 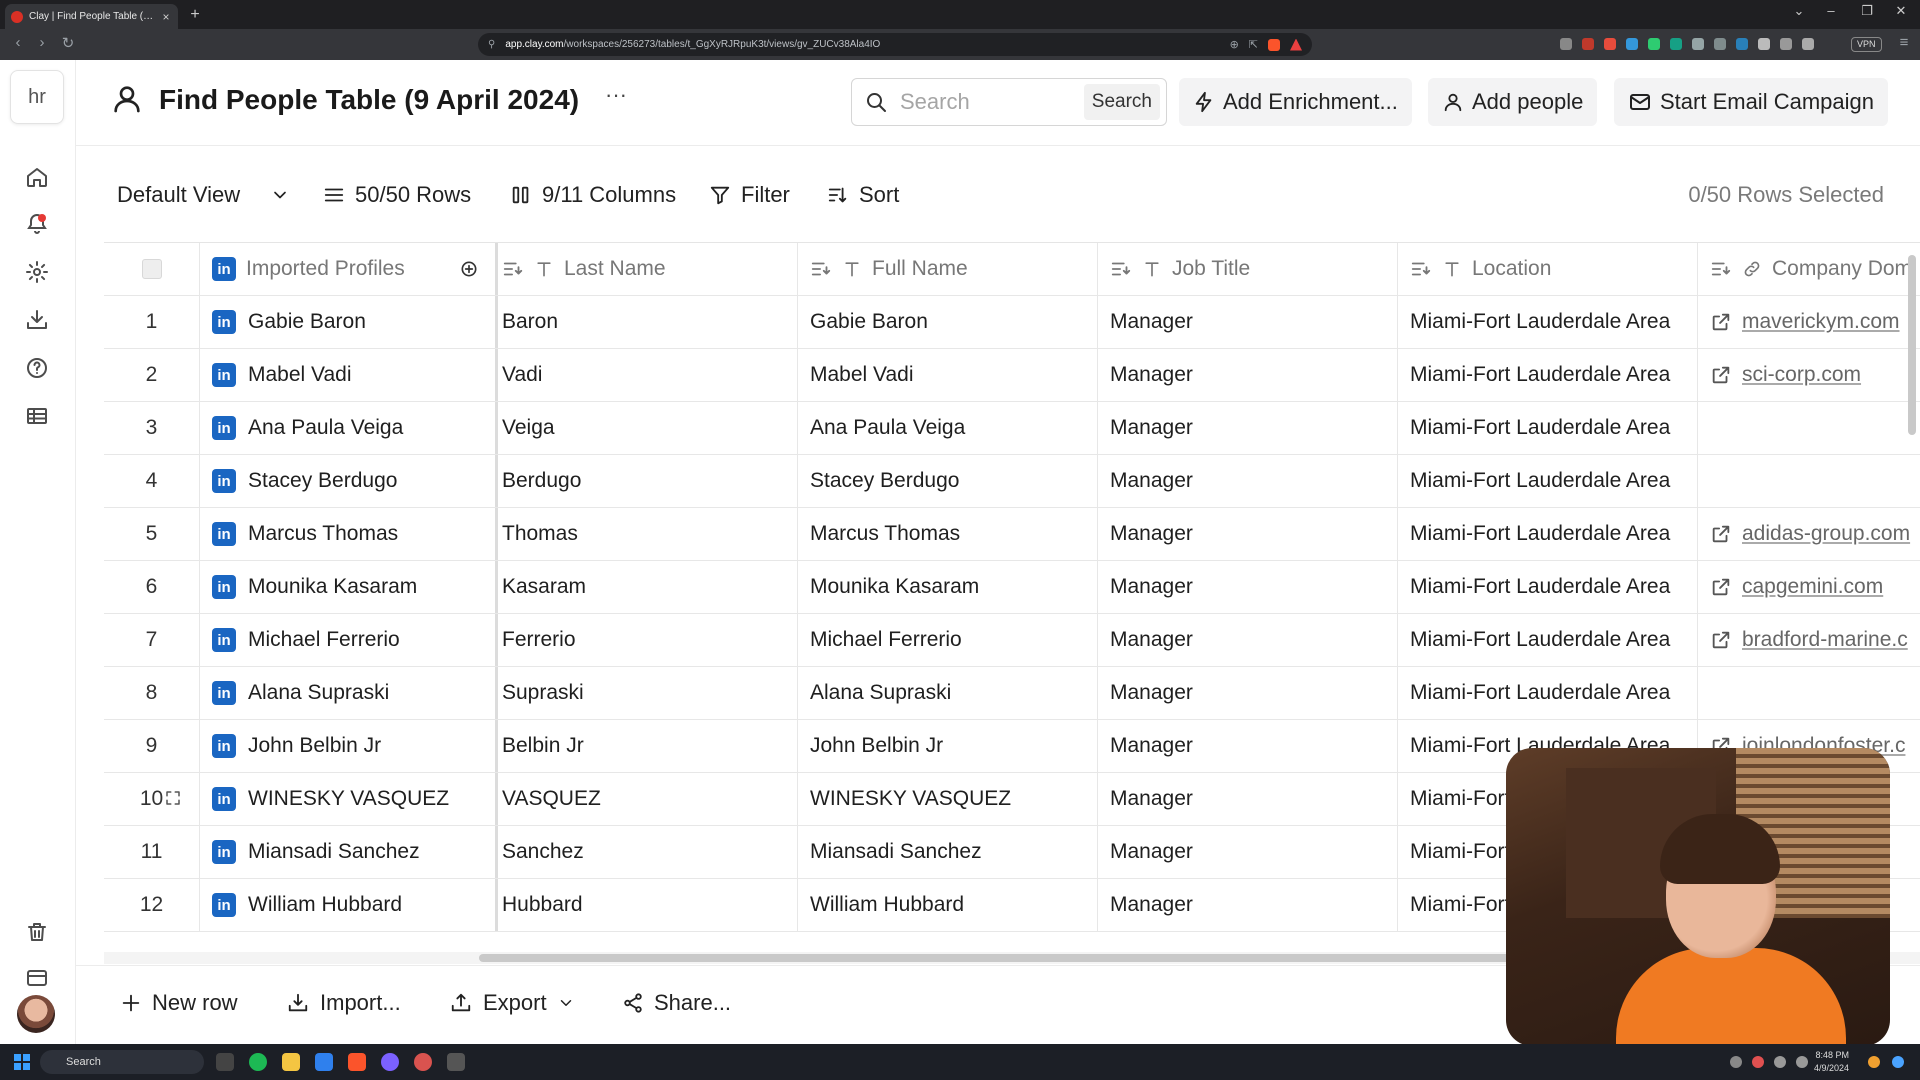 I want to click on column-header-full-name: Full Name, so click(x=948, y=269).